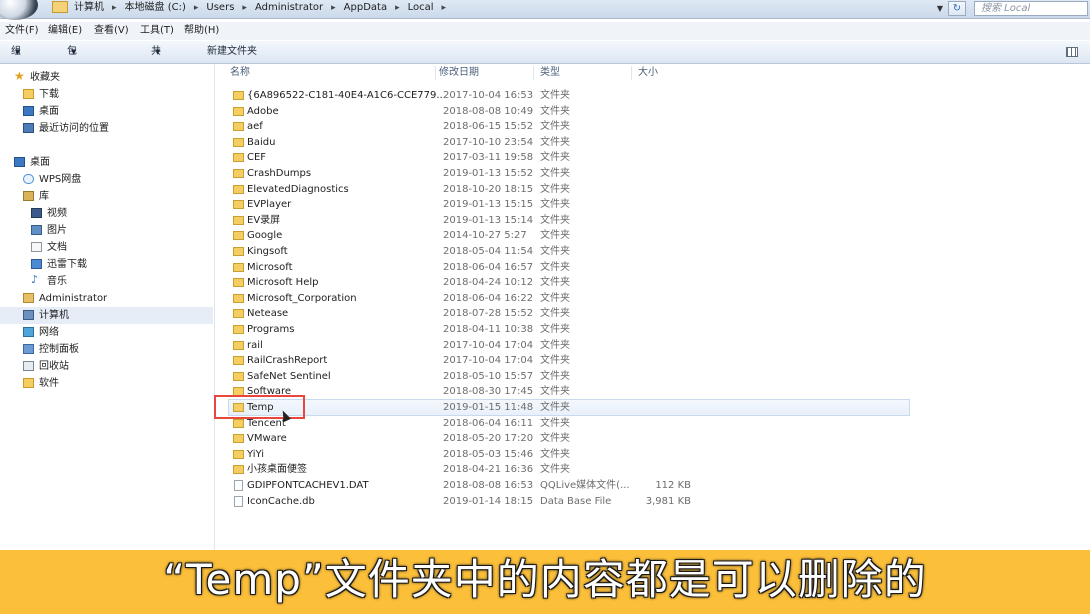 This screenshot has height=614, width=1090. I want to click on table-row: Google 2014-10-27 5:27 文件夹, so click(569, 235).